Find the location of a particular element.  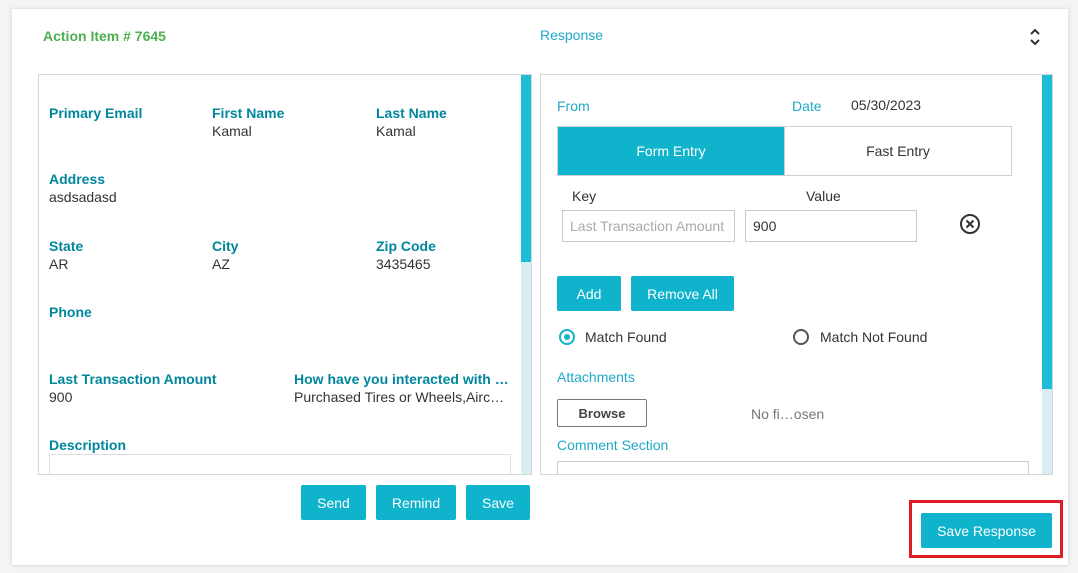

right-scrollbar-thumb is located at coordinates (1047, 232).